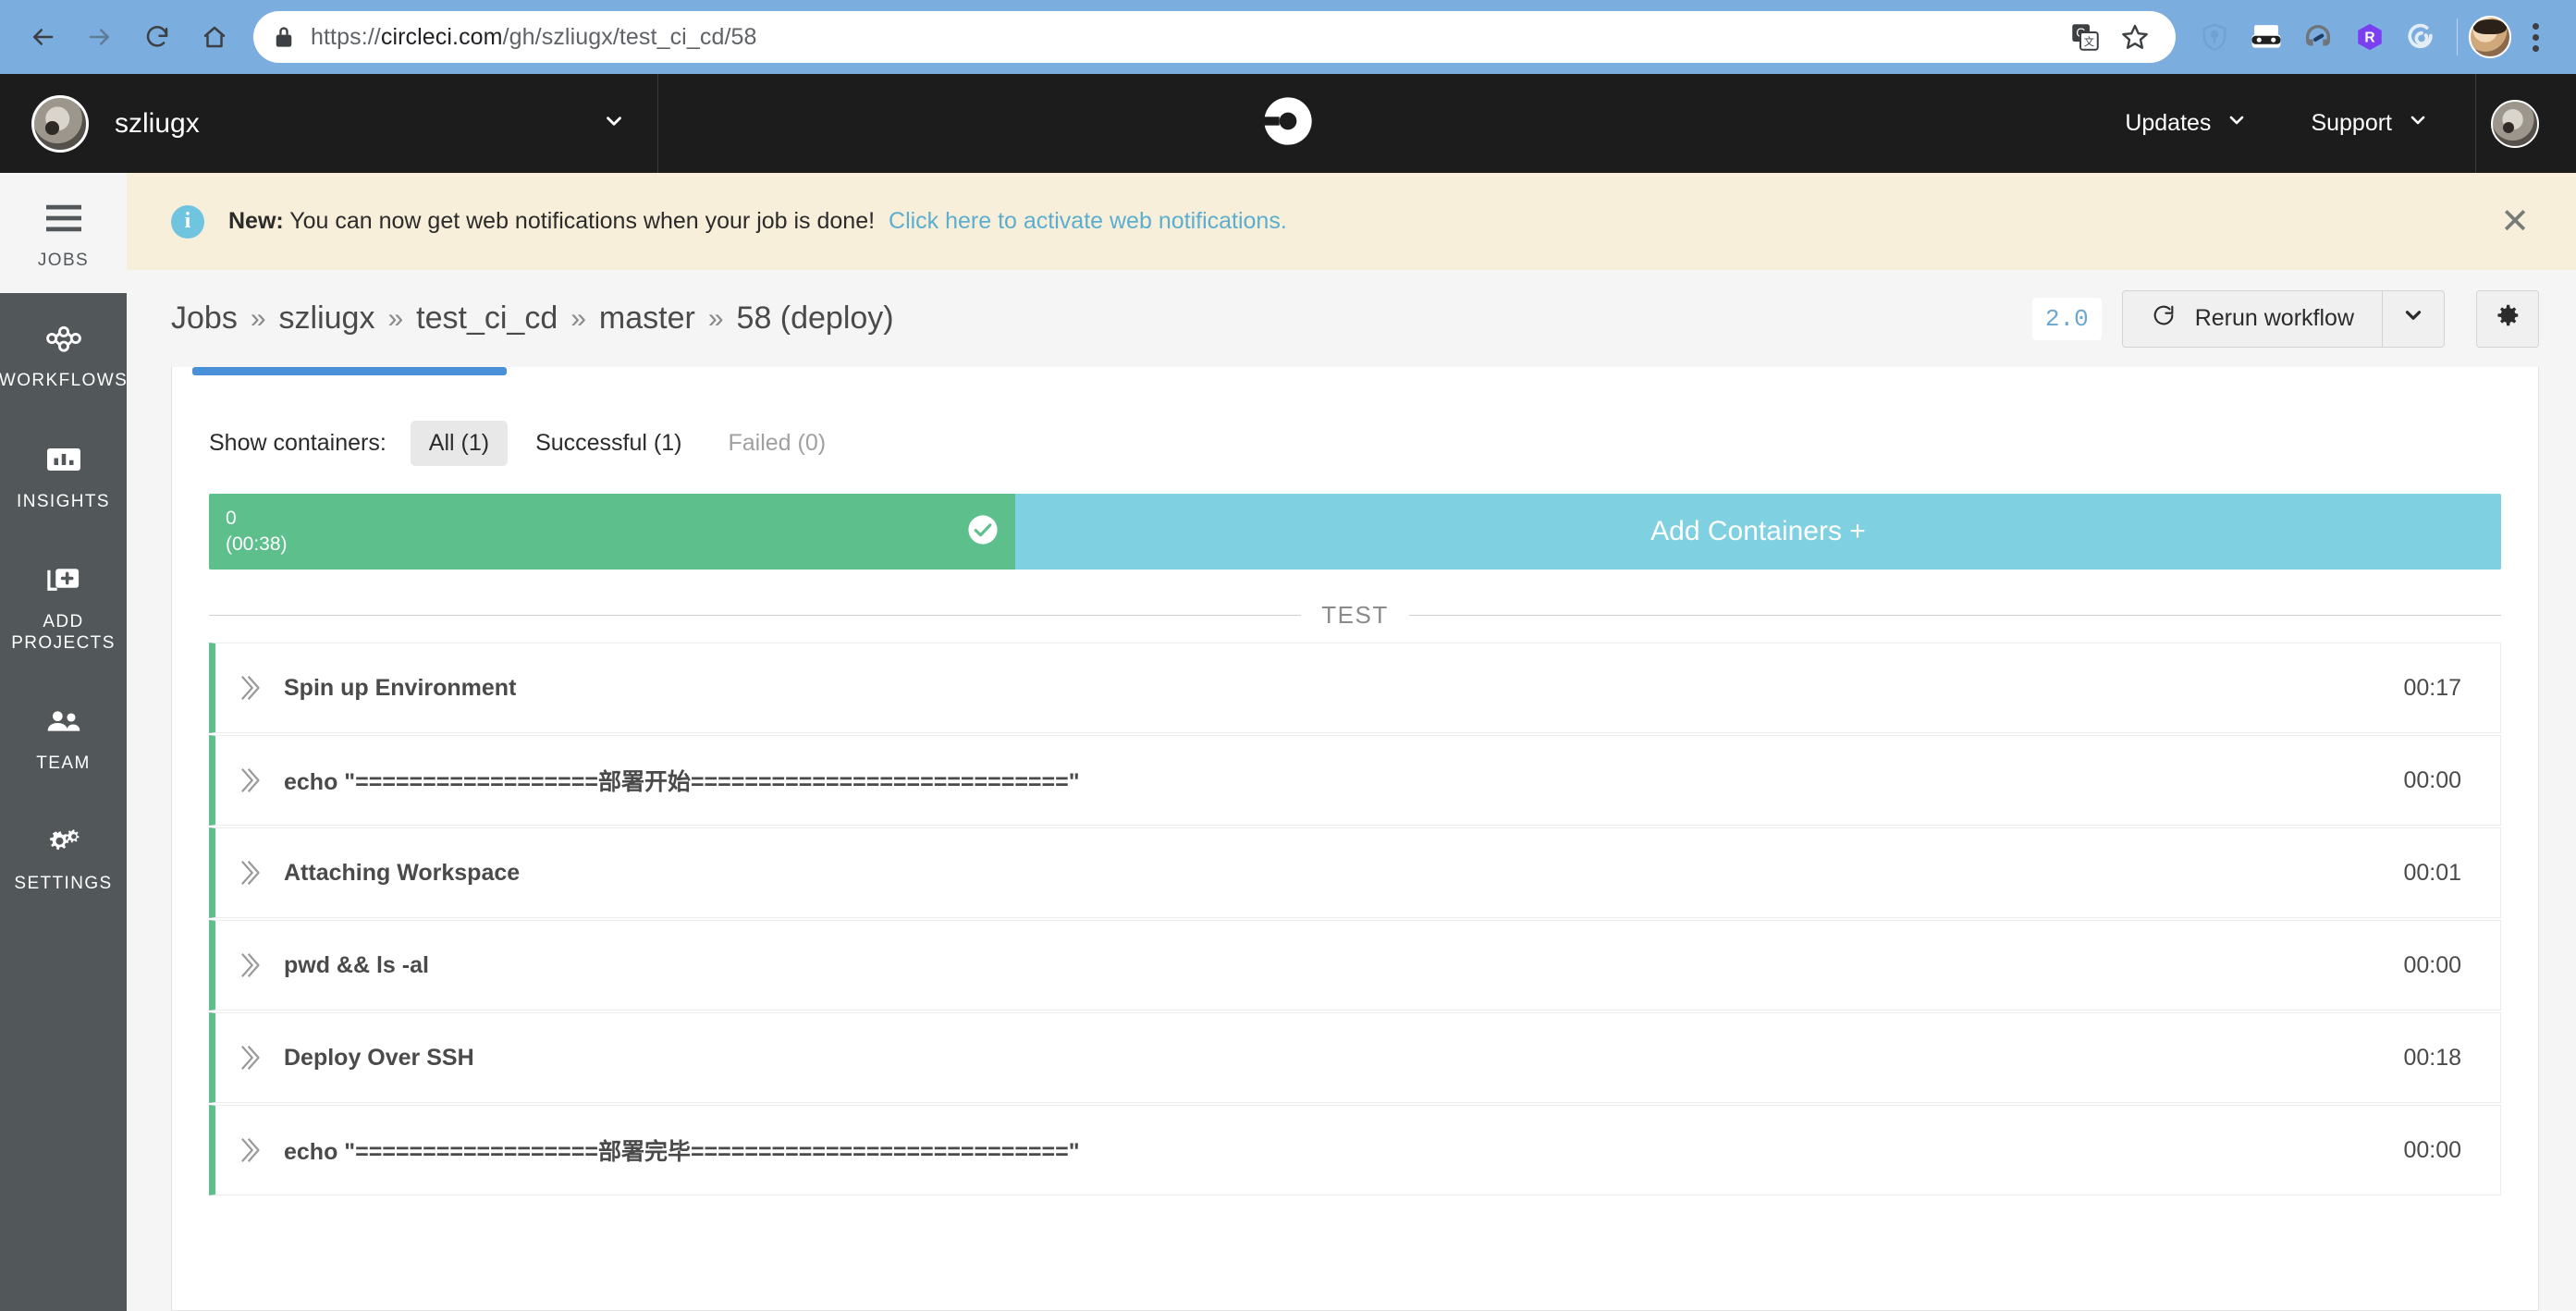 This screenshot has width=2576, height=1311. Describe the element at coordinates (2475, 123) in the screenshot. I see `header-divider` at that location.